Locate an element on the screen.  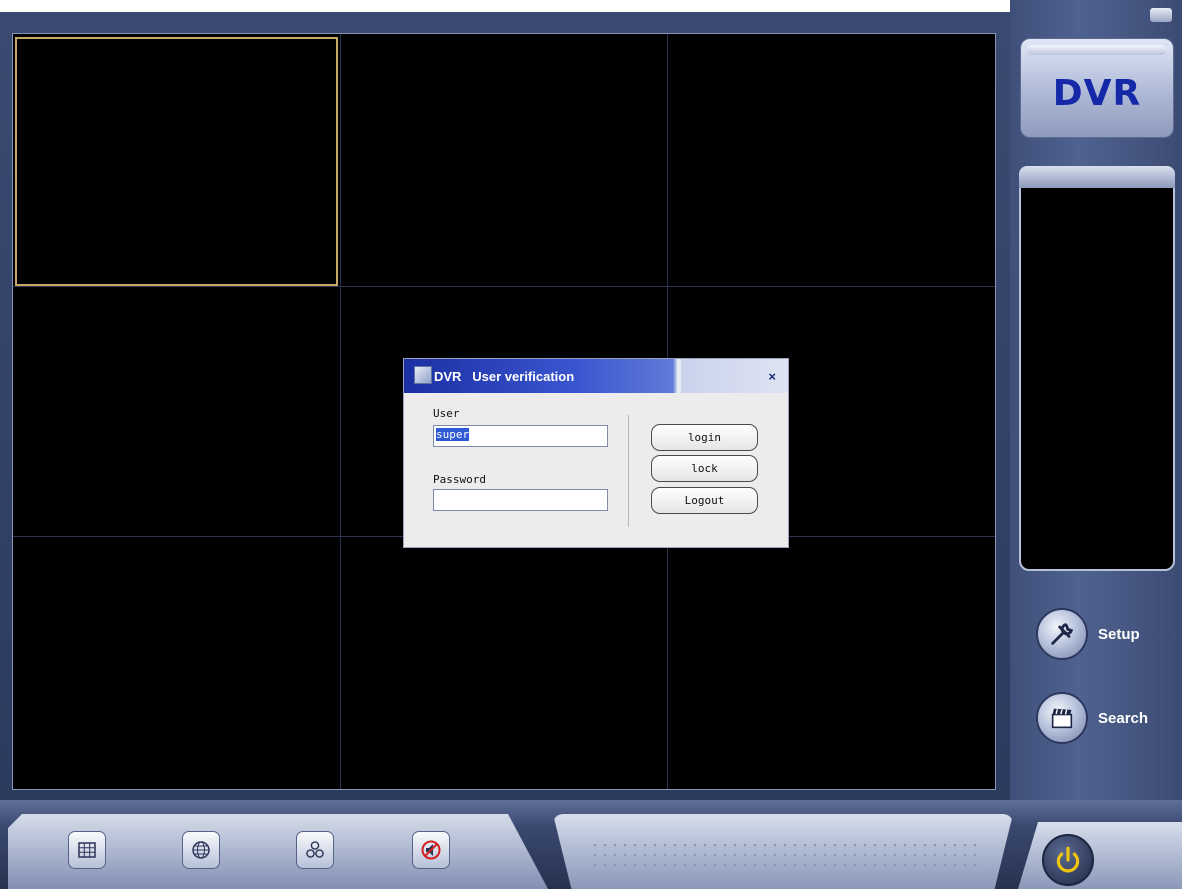
mute-speaker-icon is located at coordinates (431, 850).